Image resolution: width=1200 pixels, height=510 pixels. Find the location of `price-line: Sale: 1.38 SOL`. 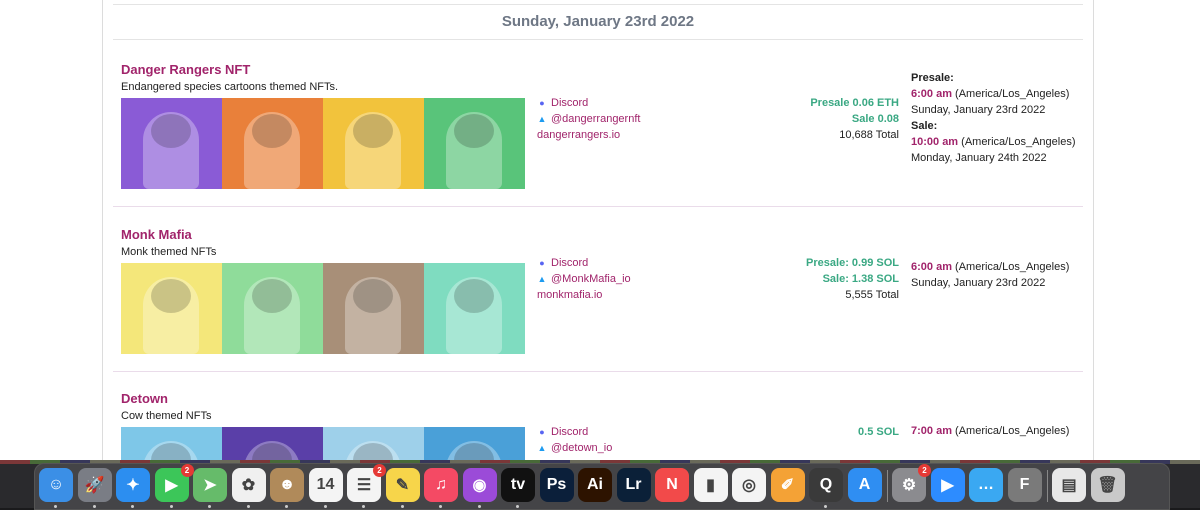

price-line: Sale: 1.38 SOL is located at coordinates (860, 279).